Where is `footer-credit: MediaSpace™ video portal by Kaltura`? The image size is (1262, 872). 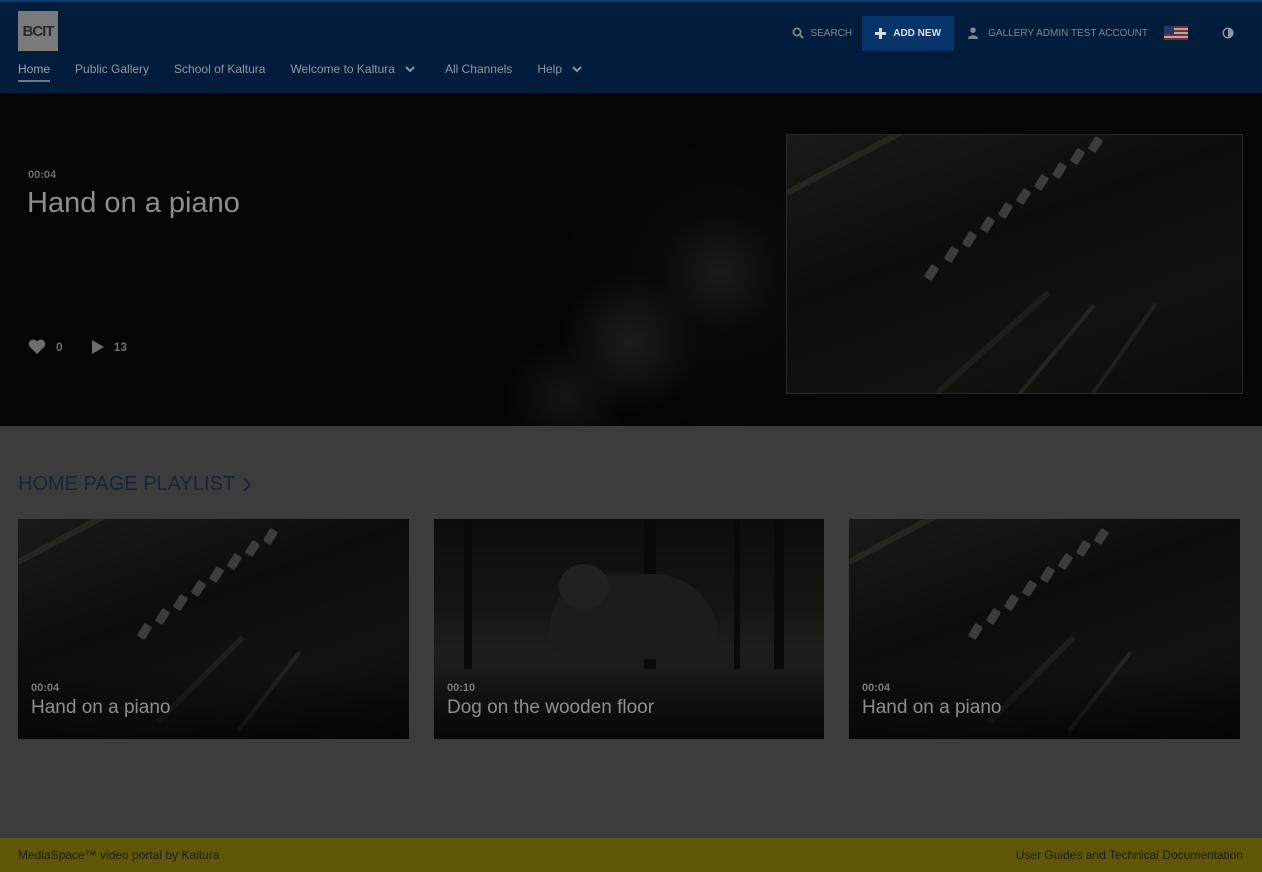
footer-credit: MediaSpace™ video portal by Kaltura is located at coordinates (119, 855).